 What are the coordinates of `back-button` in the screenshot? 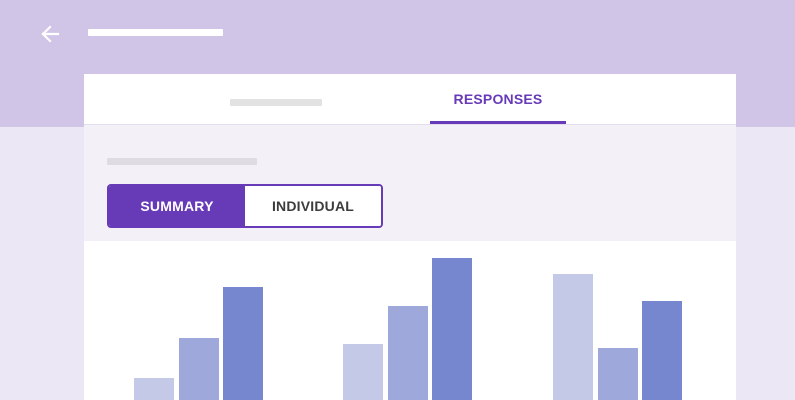 It's located at (50, 34).